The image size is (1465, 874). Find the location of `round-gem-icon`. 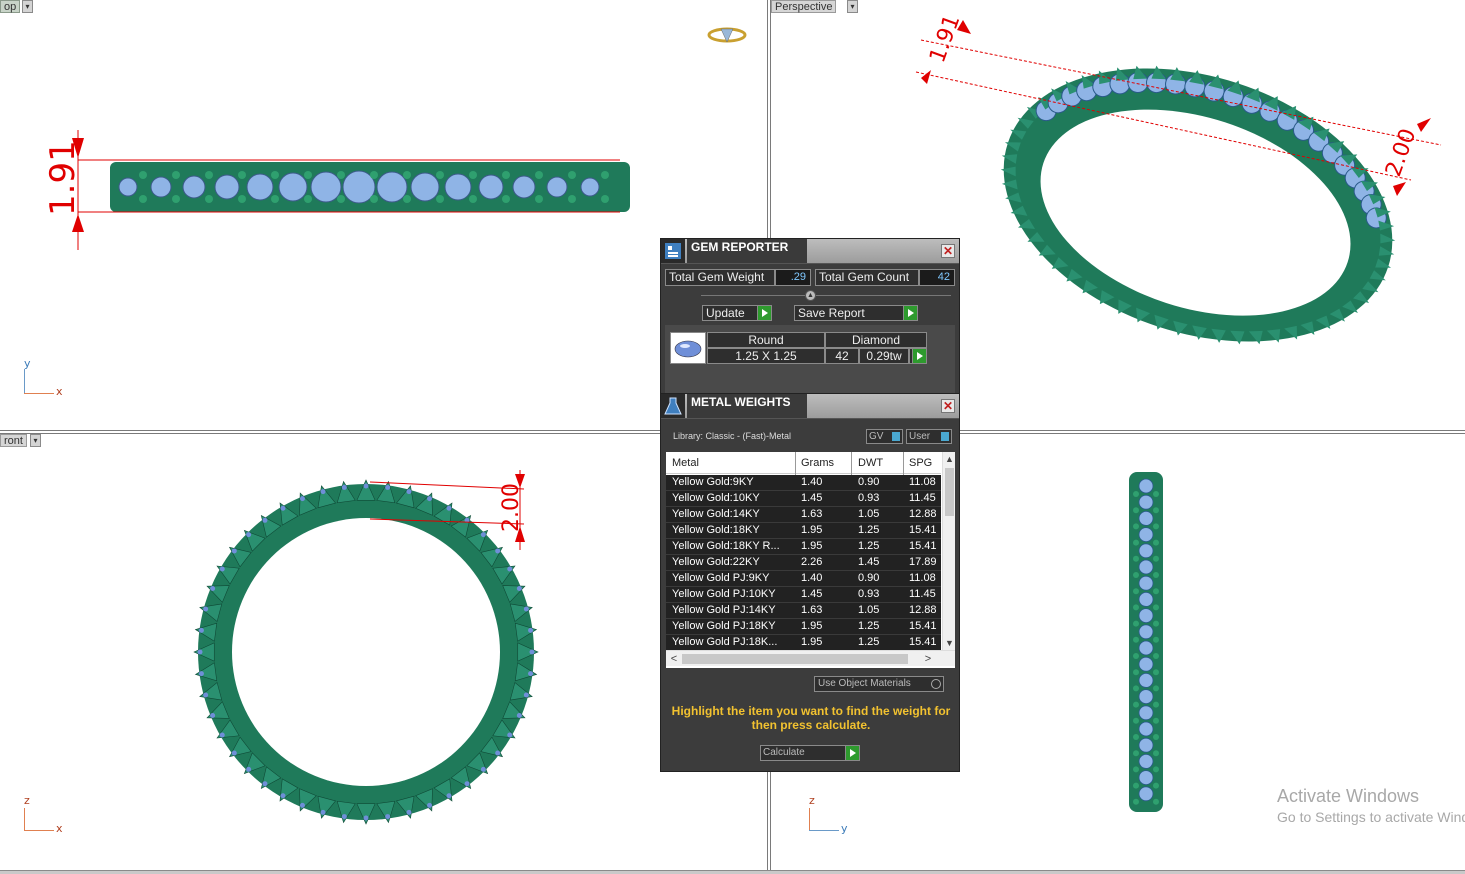

round-gem-icon is located at coordinates (688, 348).